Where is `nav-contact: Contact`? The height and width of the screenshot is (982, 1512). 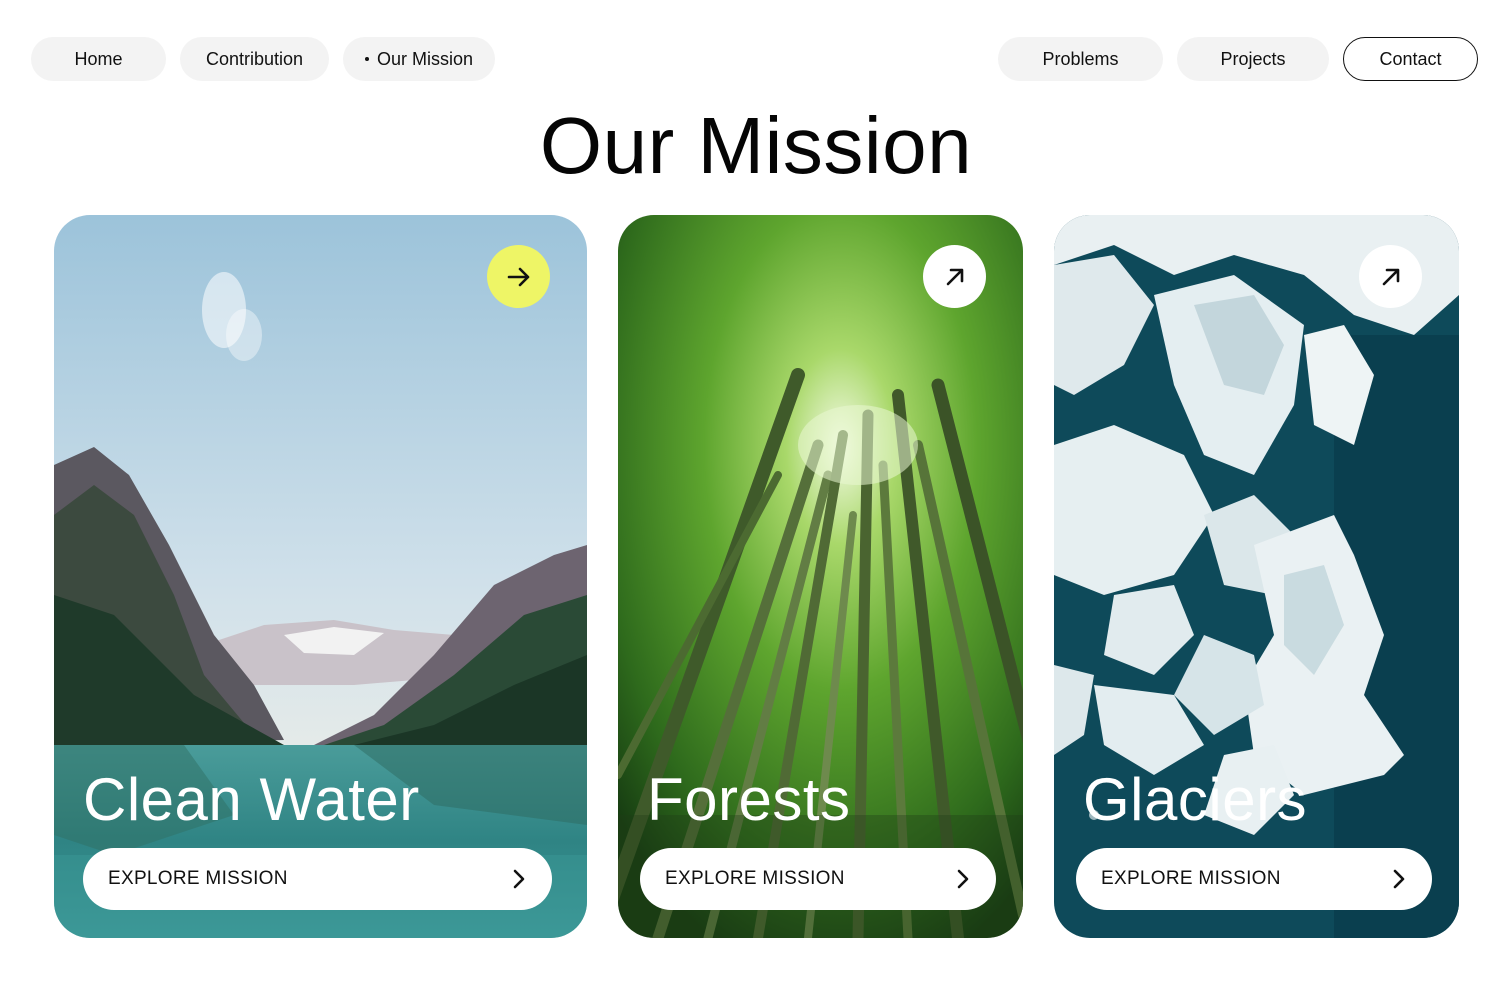 nav-contact: Contact is located at coordinates (1410, 59).